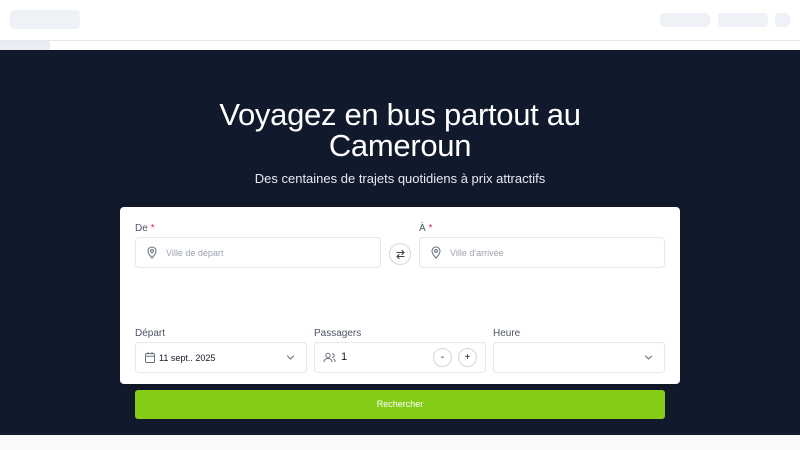 The height and width of the screenshot is (450, 800). I want to click on to-city-placeholder: Ville d'arrivée, so click(477, 253).